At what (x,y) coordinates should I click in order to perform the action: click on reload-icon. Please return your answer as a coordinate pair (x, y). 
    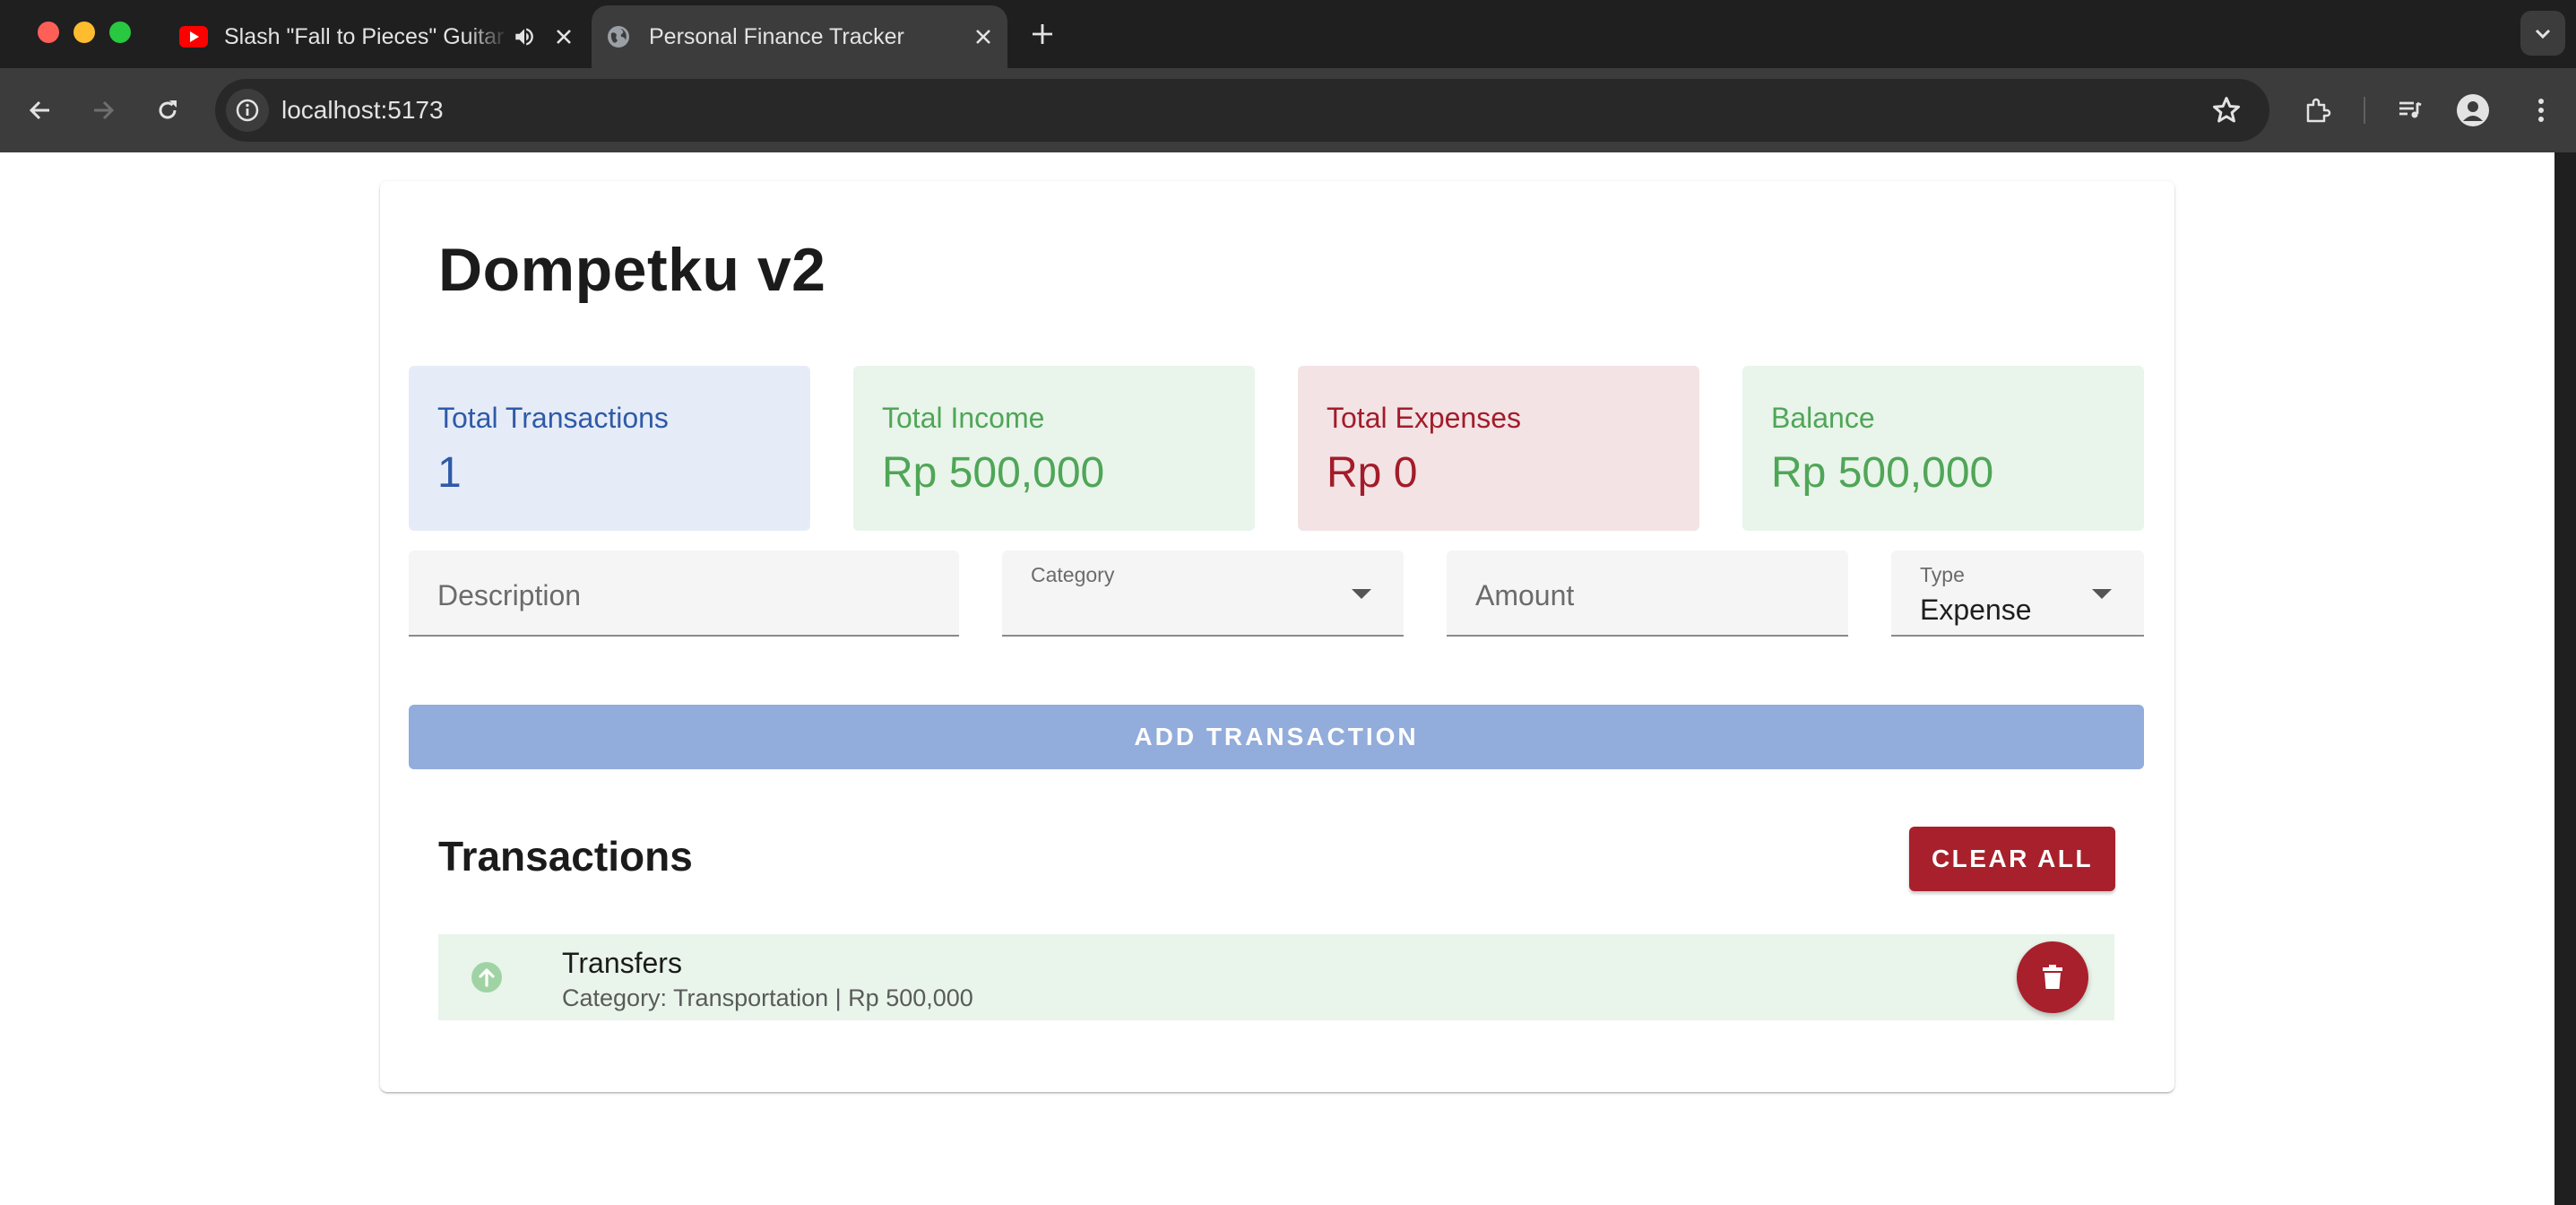
    Looking at the image, I should click on (168, 109).